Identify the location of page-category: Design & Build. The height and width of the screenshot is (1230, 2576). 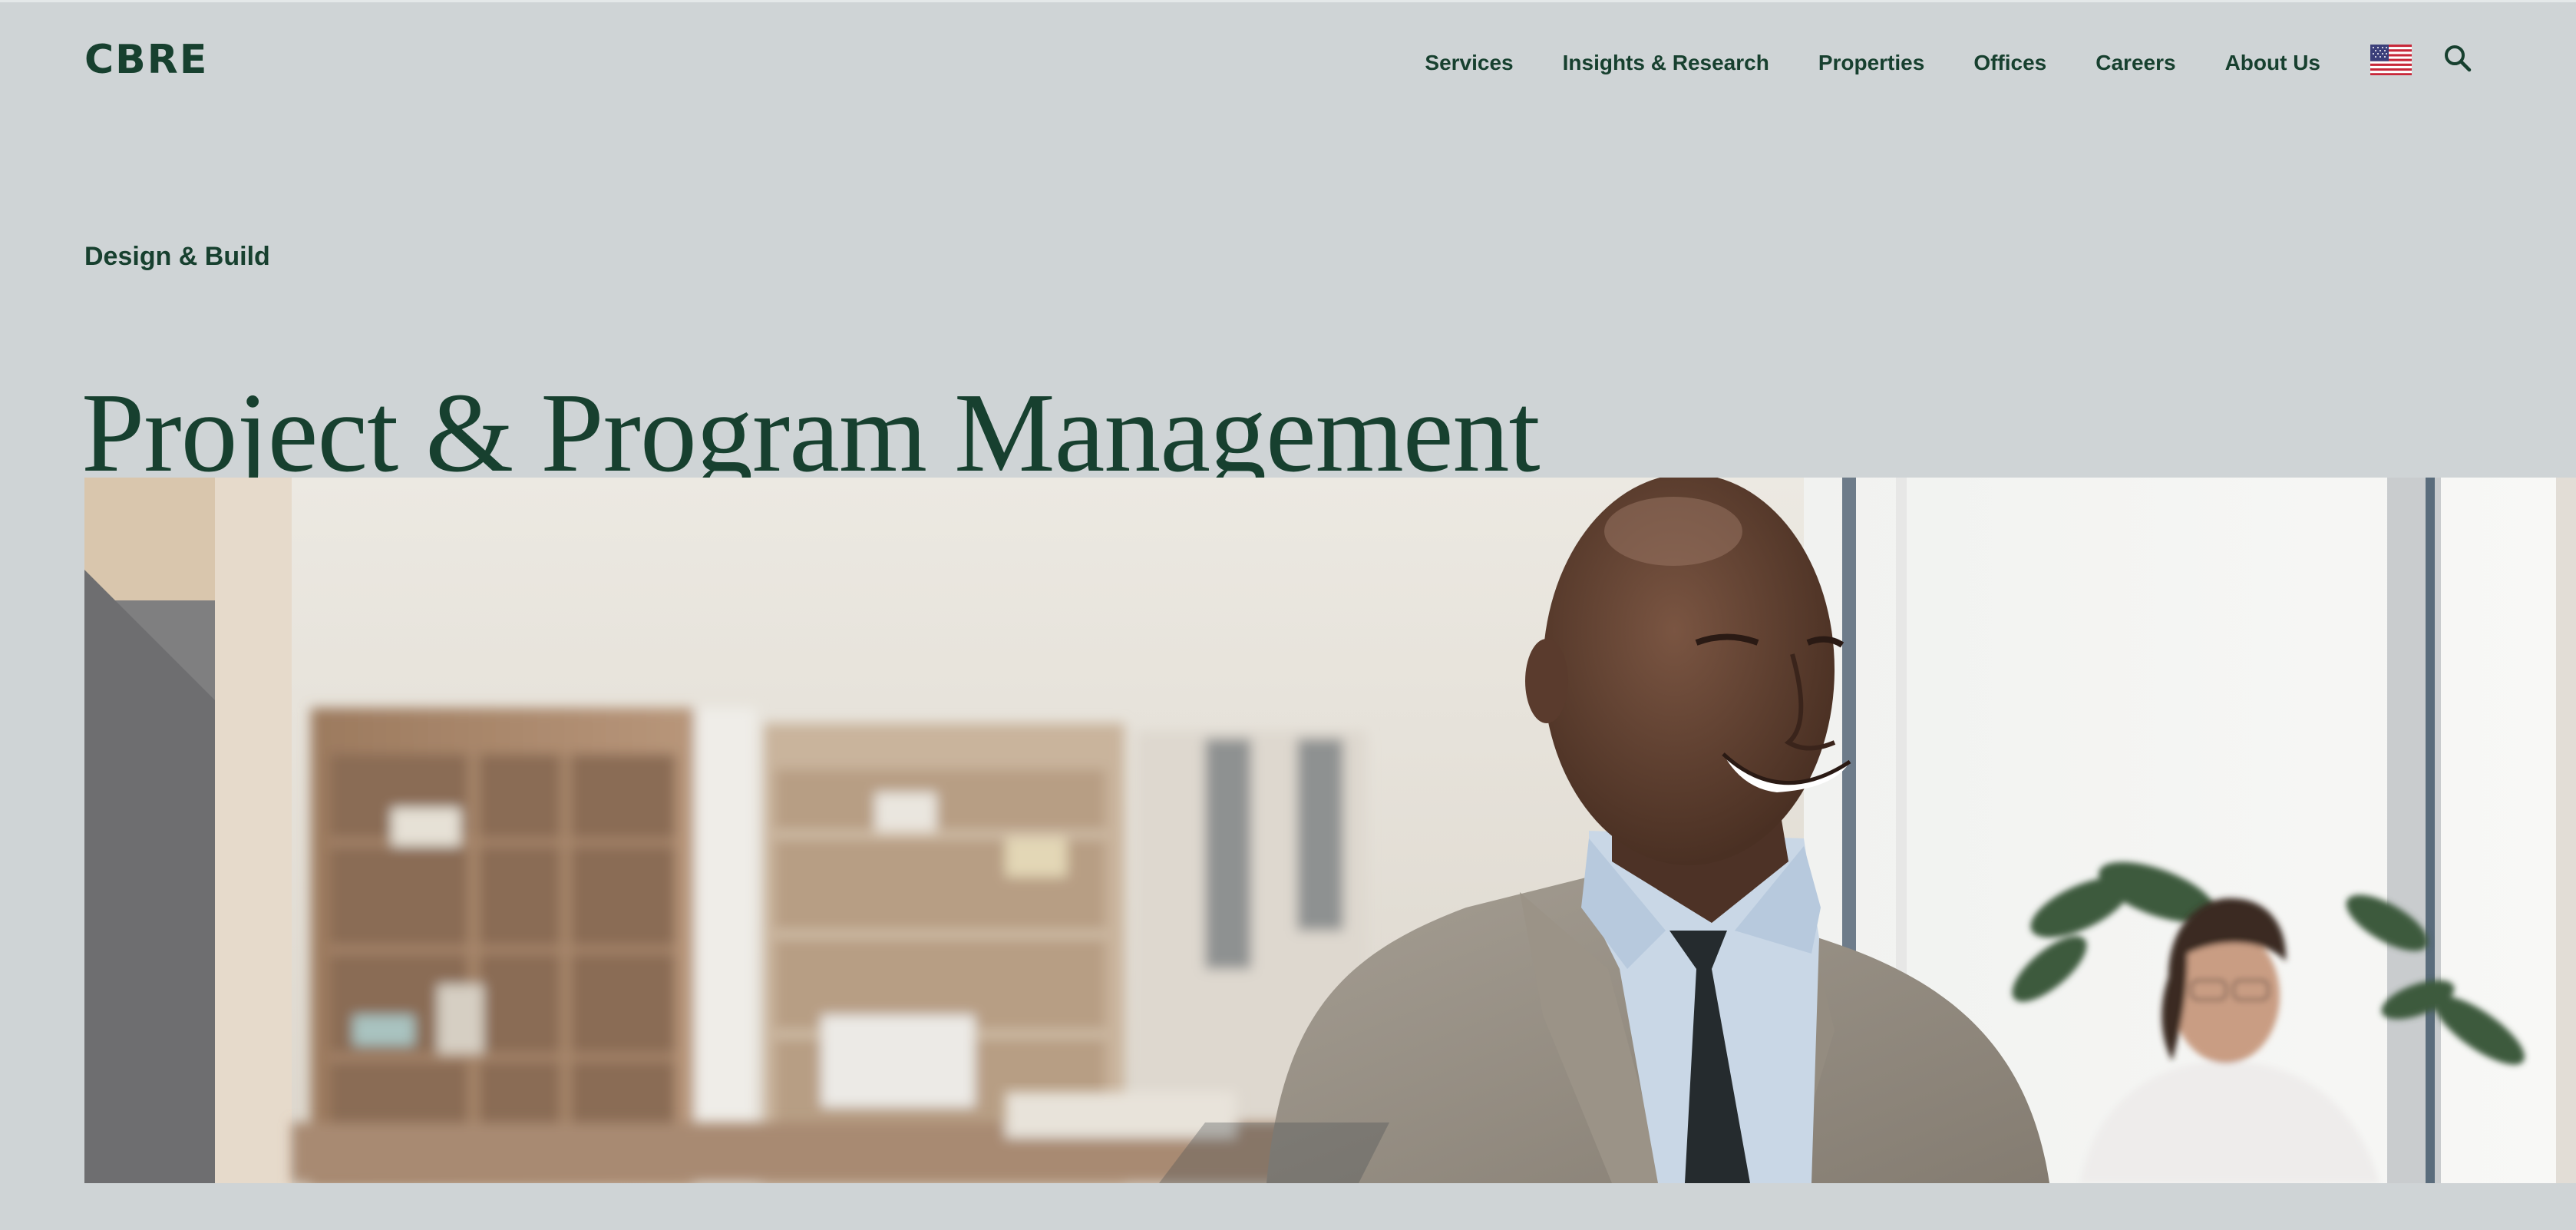
(177, 256).